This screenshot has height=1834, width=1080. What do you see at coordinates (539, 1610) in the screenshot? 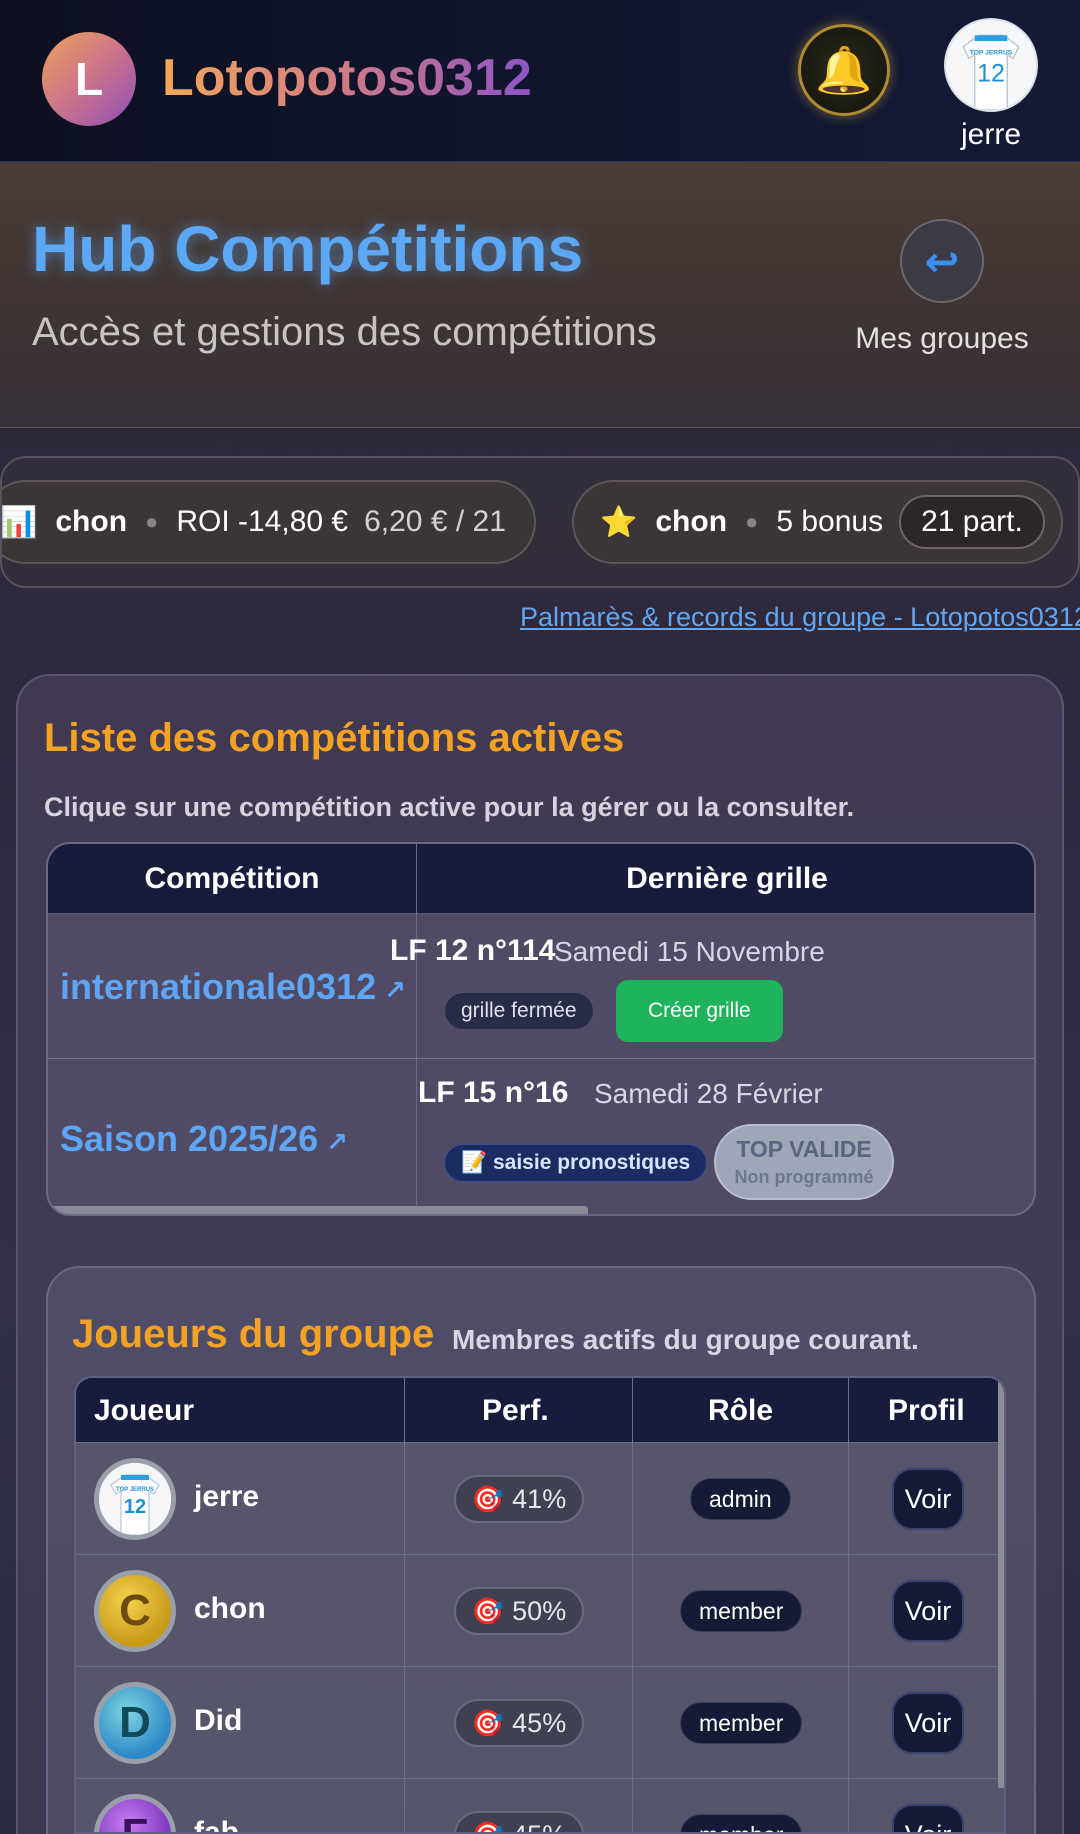
I see `perf-value: 50%` at bounding box center [539, 1610].